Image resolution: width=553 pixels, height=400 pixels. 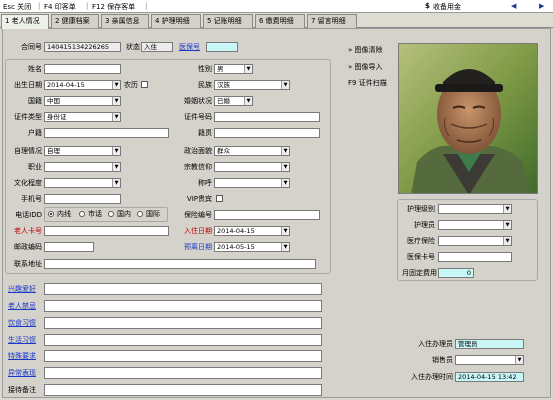 What do you see at coordinates (475, 241) in the screenshot?
I see `medical-insurance-select: ▼` at bounding box center [475, 241].